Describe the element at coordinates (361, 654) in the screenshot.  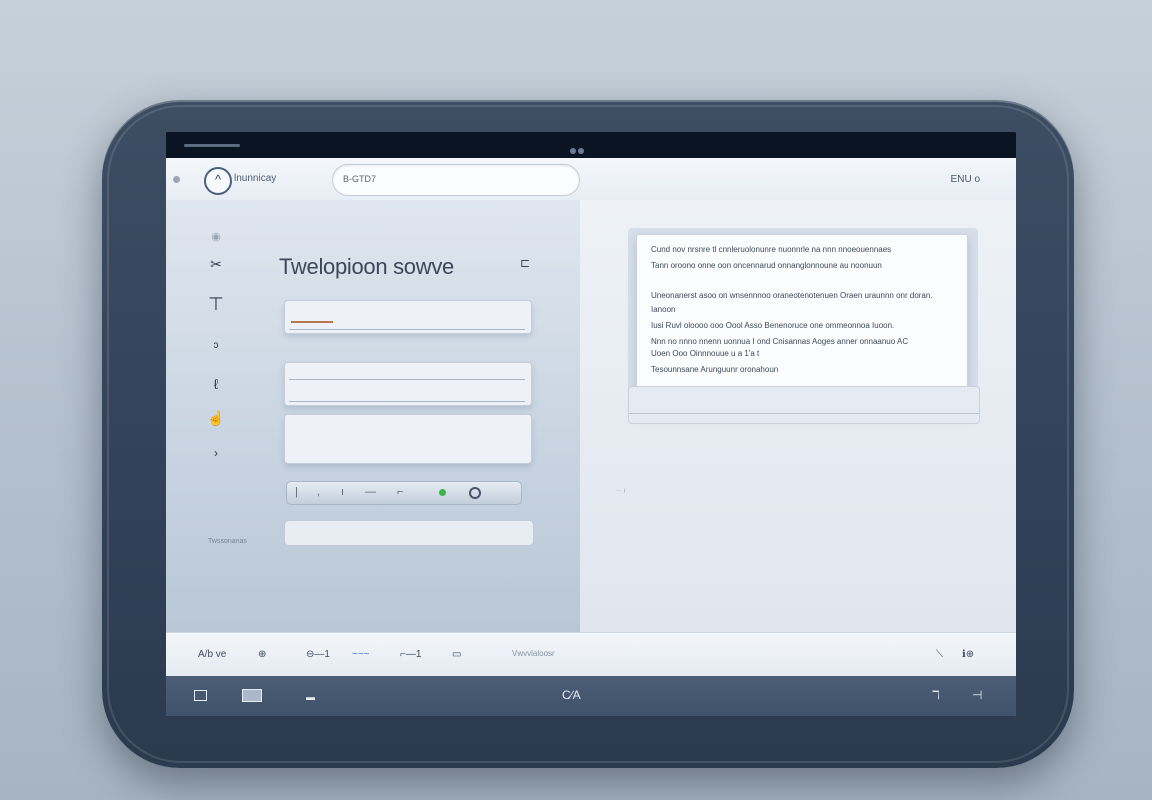
I see `status-item: ~~~` at that location.